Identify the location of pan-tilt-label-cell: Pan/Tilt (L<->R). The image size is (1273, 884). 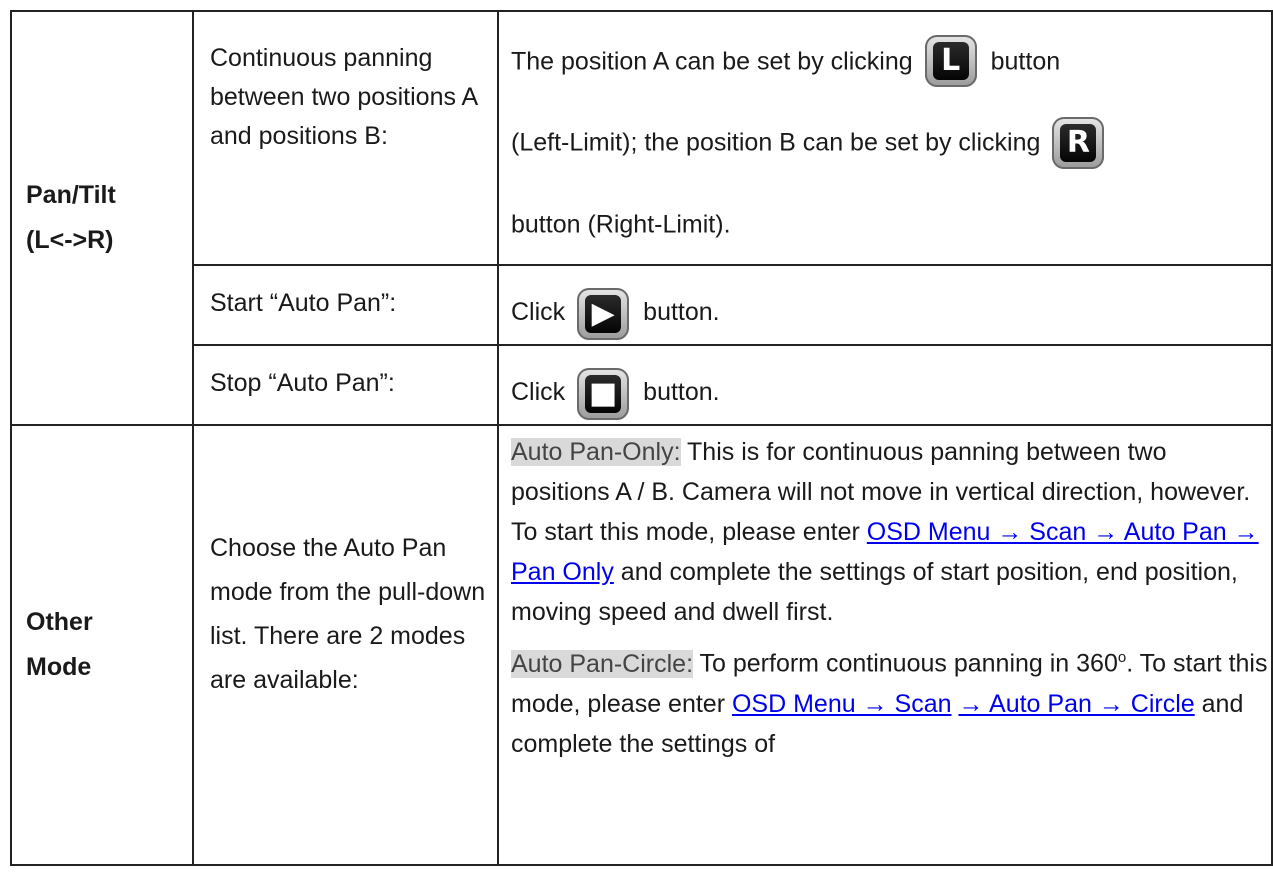
(102, 218).